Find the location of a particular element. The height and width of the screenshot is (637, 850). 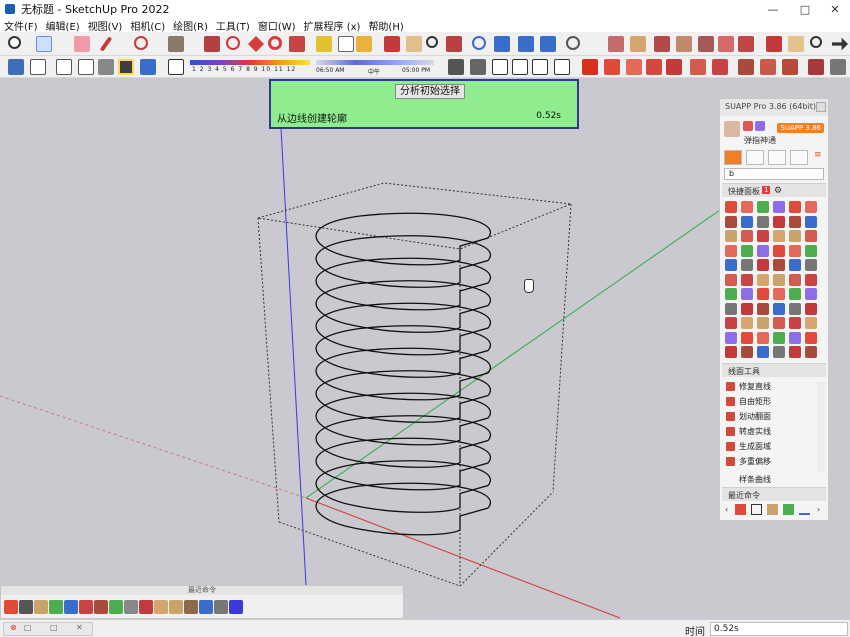

su-tool-3-icon is located at coordinates (654, 67).